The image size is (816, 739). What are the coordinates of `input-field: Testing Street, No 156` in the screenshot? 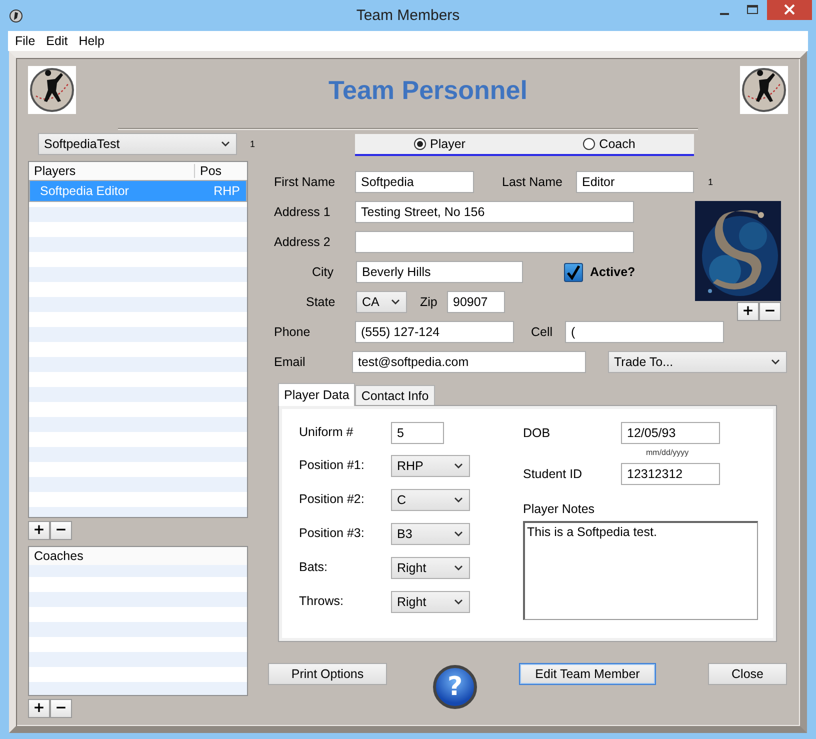 It's located at (494, 212).